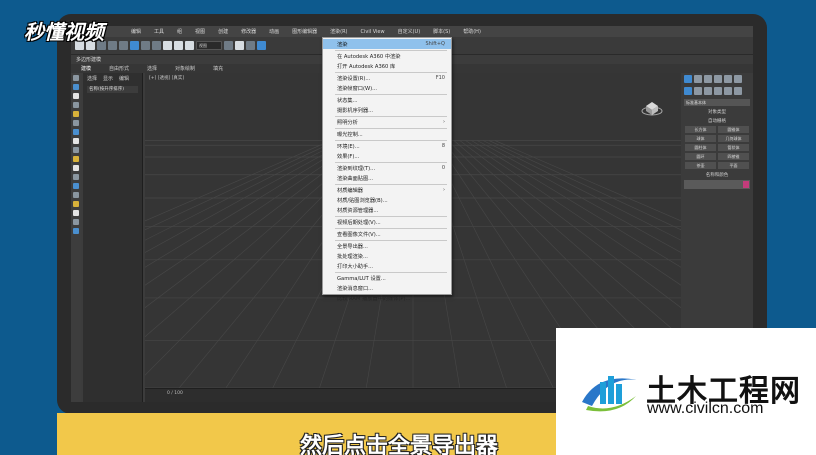 The width and height of the screenshot is (816, 455). Describe the element at coordinates (387, 78) in the screenshot. I see `render-menu-item: 渲染设置(R)... F10` at that location.